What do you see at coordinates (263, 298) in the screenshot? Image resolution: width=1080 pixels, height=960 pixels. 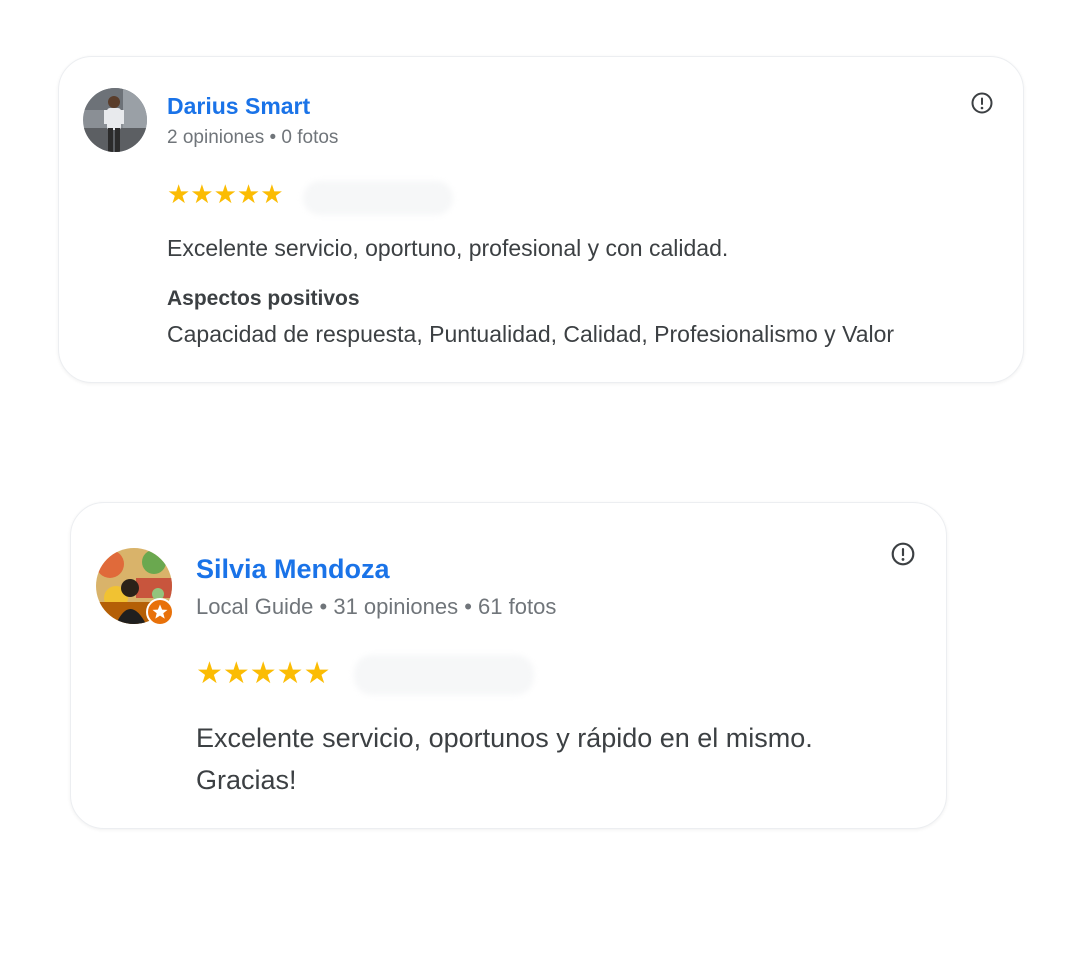 I see `aspects-title: Aspectos positivos` at bounding box center [263, 298].